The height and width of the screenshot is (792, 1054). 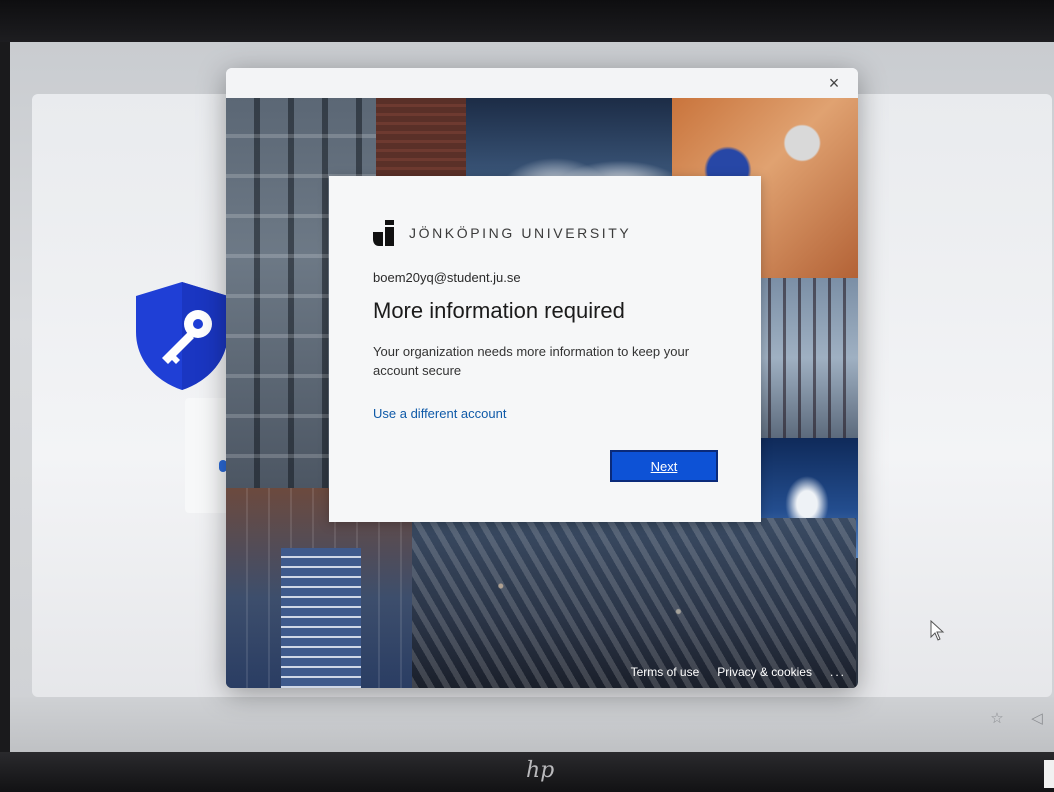 I want to click on star-icon: ☆, so click(x=997, y=719).